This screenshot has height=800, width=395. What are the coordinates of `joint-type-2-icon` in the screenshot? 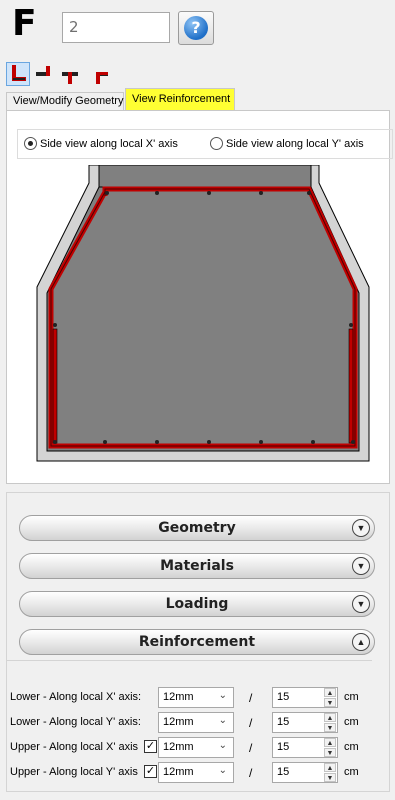 It's located at (44, 74).